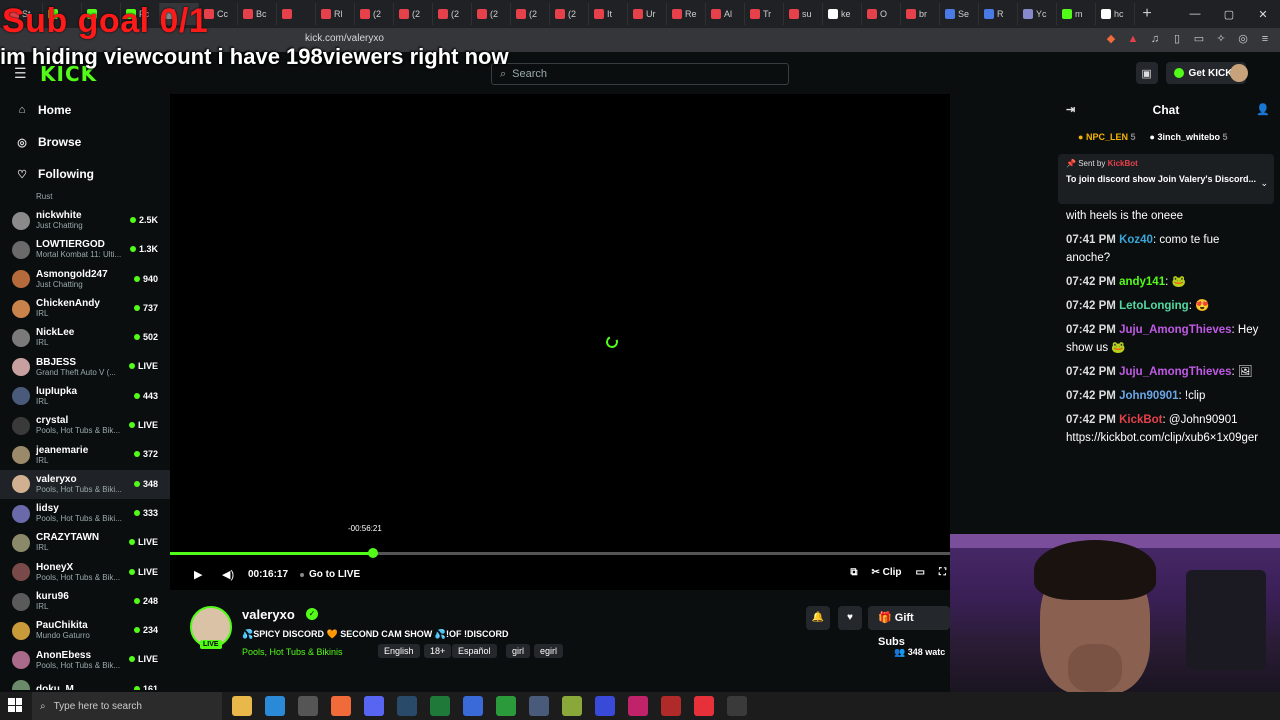 The height and width of the screenshot is (720, 1280). What do you see at coordinates (1115, 14) in the screenshot?
I see `browser-tab: hc` at bounding box center [1115, 14].